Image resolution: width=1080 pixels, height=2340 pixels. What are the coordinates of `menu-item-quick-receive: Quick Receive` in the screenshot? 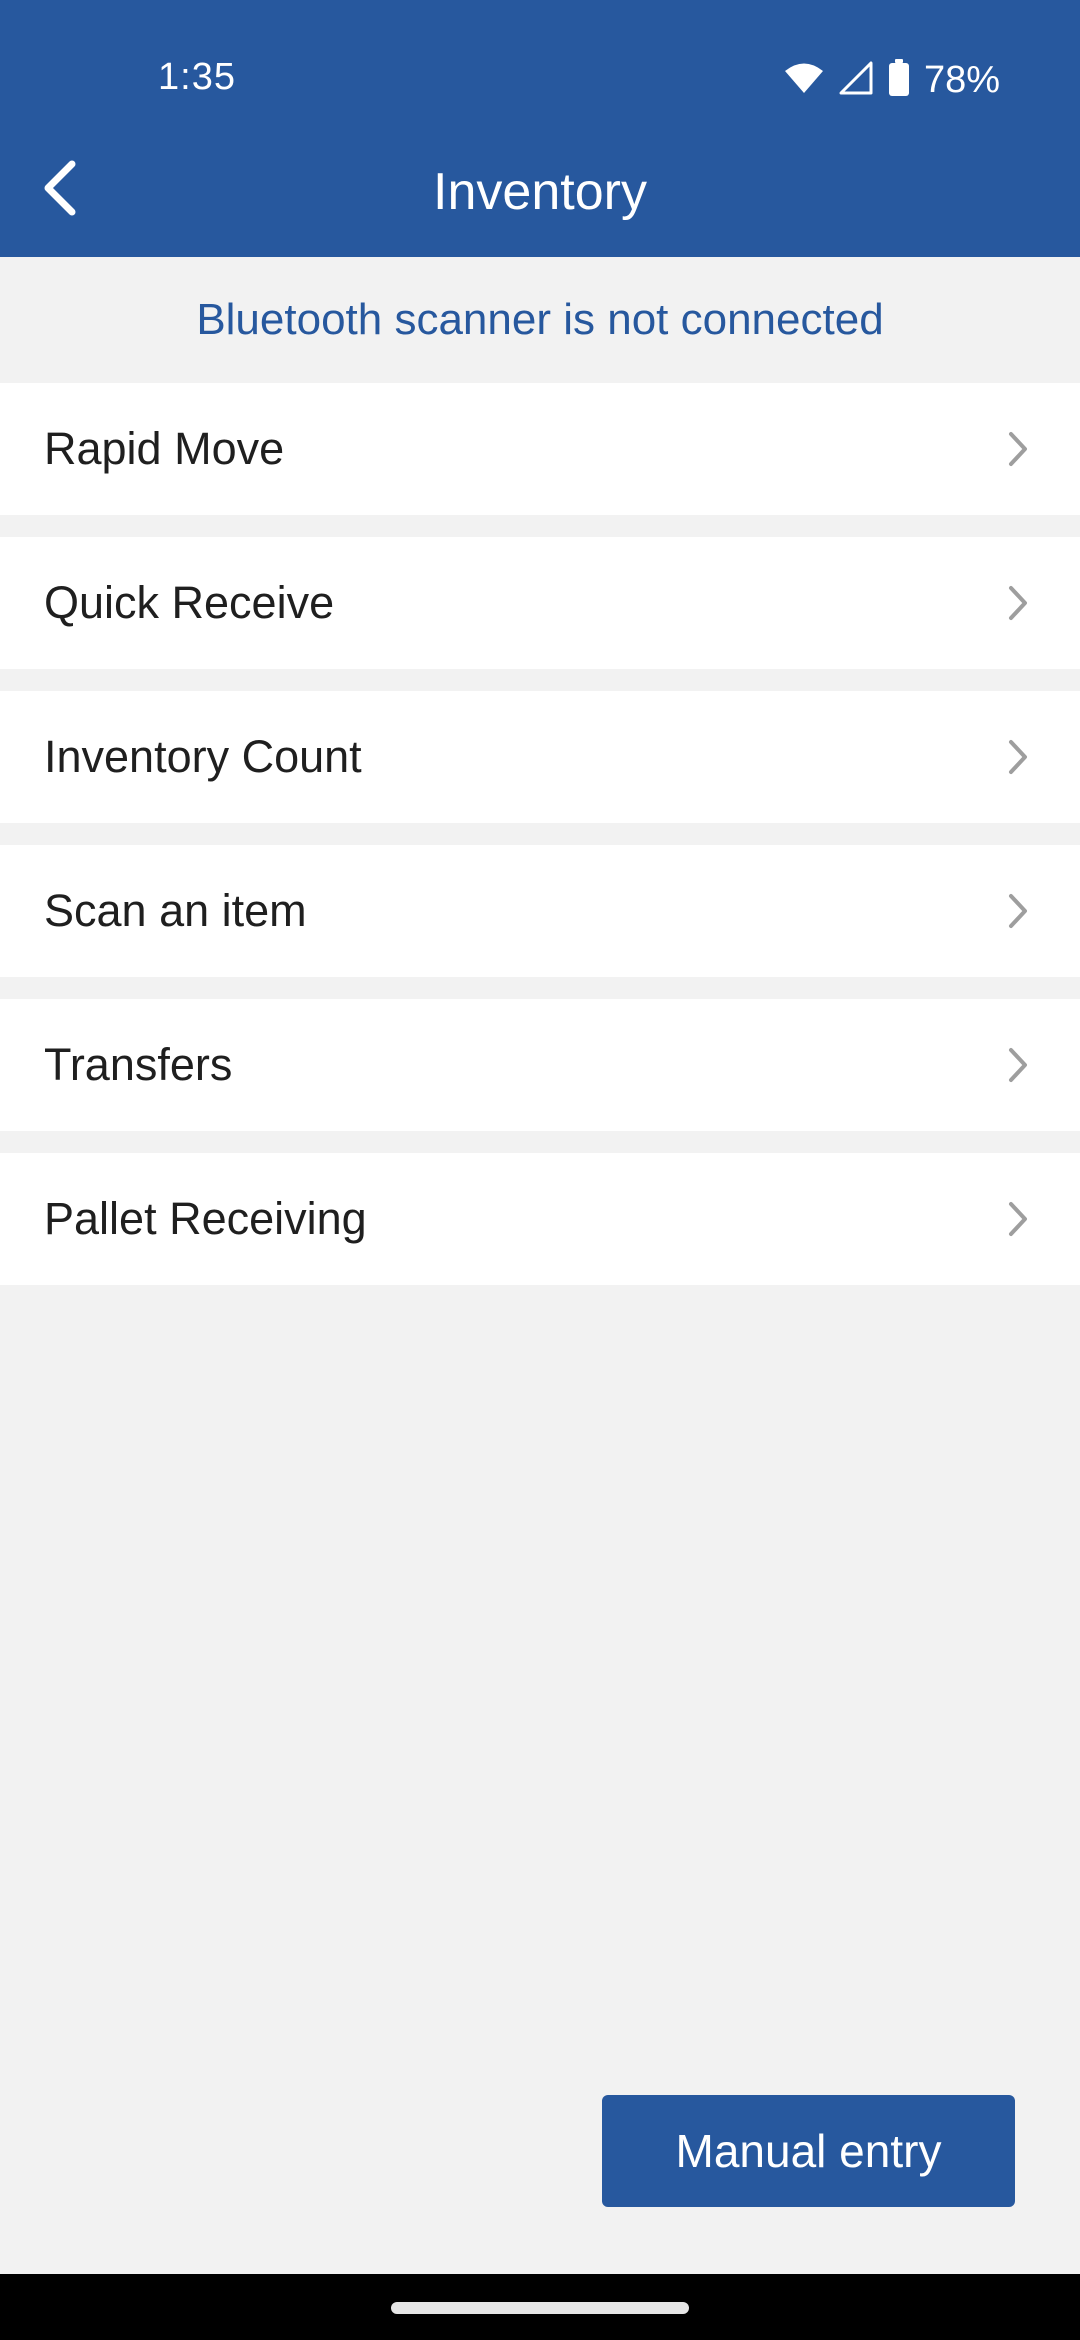 It's located at (540, 603).